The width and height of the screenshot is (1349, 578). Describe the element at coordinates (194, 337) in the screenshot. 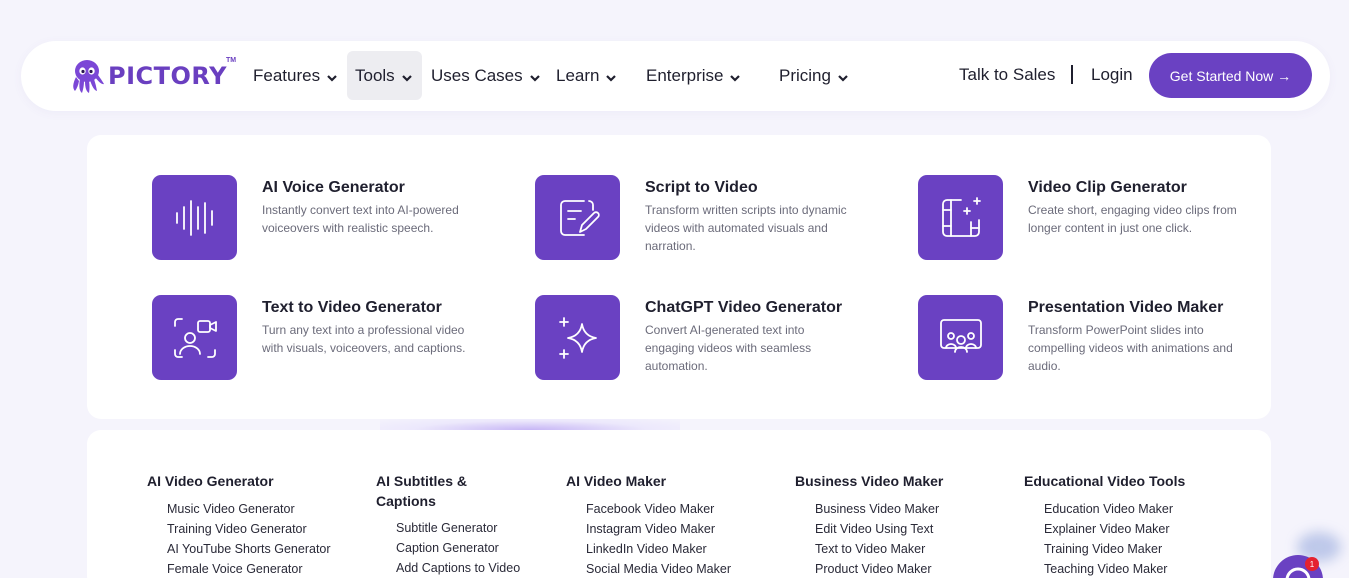

I see `user-camera-icon` at that location.